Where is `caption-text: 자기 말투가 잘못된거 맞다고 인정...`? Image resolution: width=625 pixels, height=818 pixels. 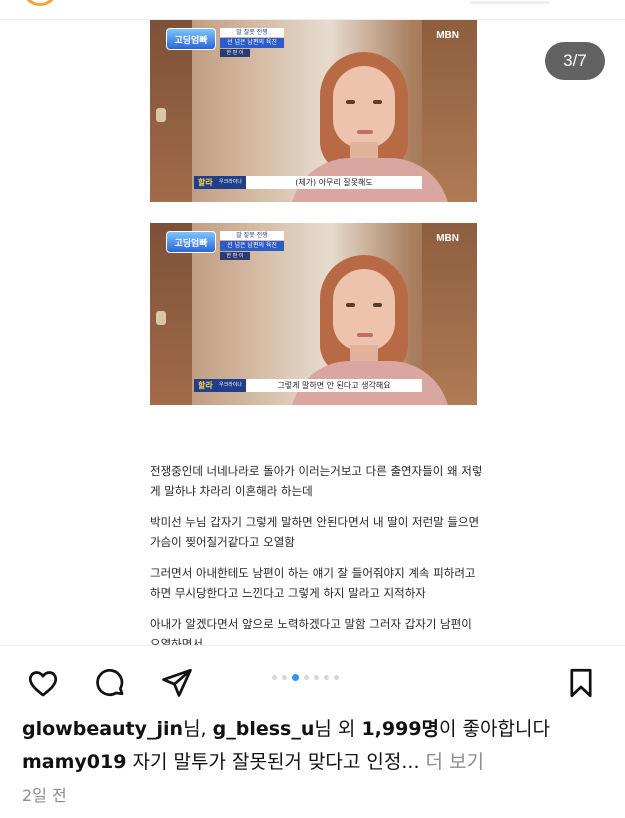 caption-text: 자기 말투가 잘못된거 맞다고 인정... is located at coordinates (273, 762).